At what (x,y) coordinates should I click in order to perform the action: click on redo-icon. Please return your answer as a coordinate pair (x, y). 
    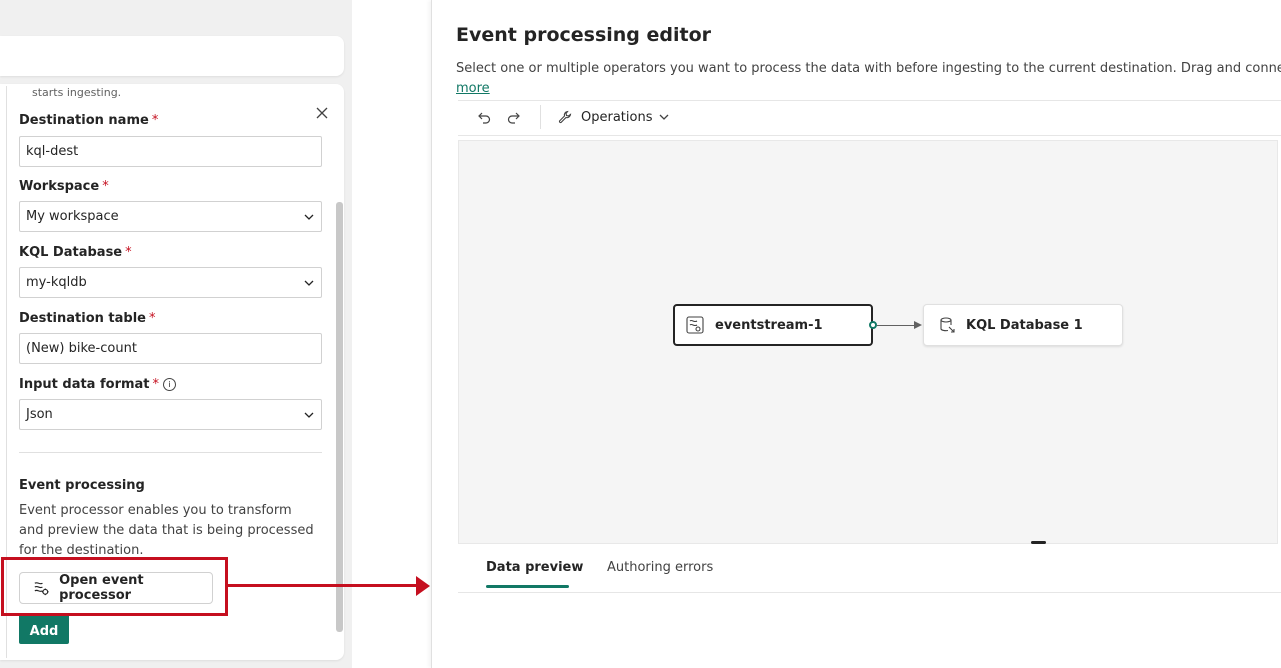
    Looking at the image, I should click on (514, 118).